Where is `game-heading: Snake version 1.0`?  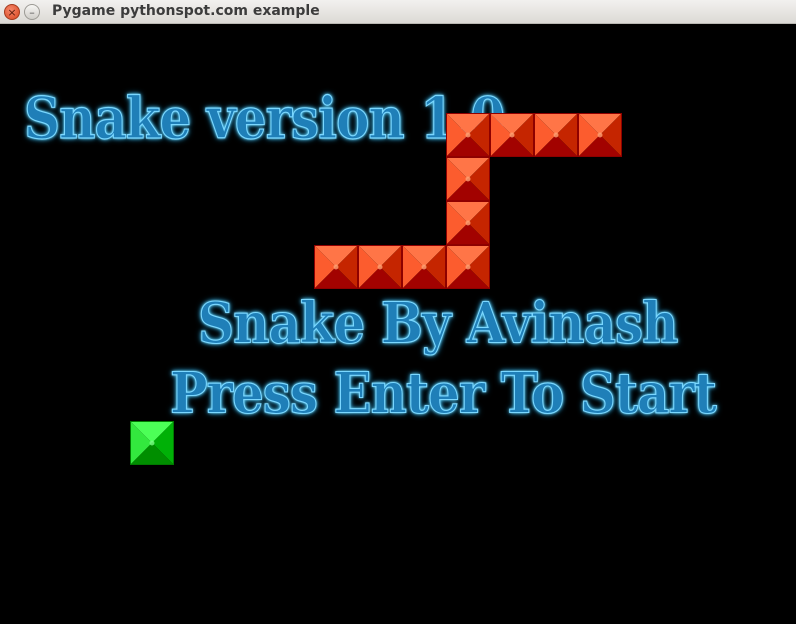 game-heading: Snake version 1.0 is located at coordinates (264, 117).